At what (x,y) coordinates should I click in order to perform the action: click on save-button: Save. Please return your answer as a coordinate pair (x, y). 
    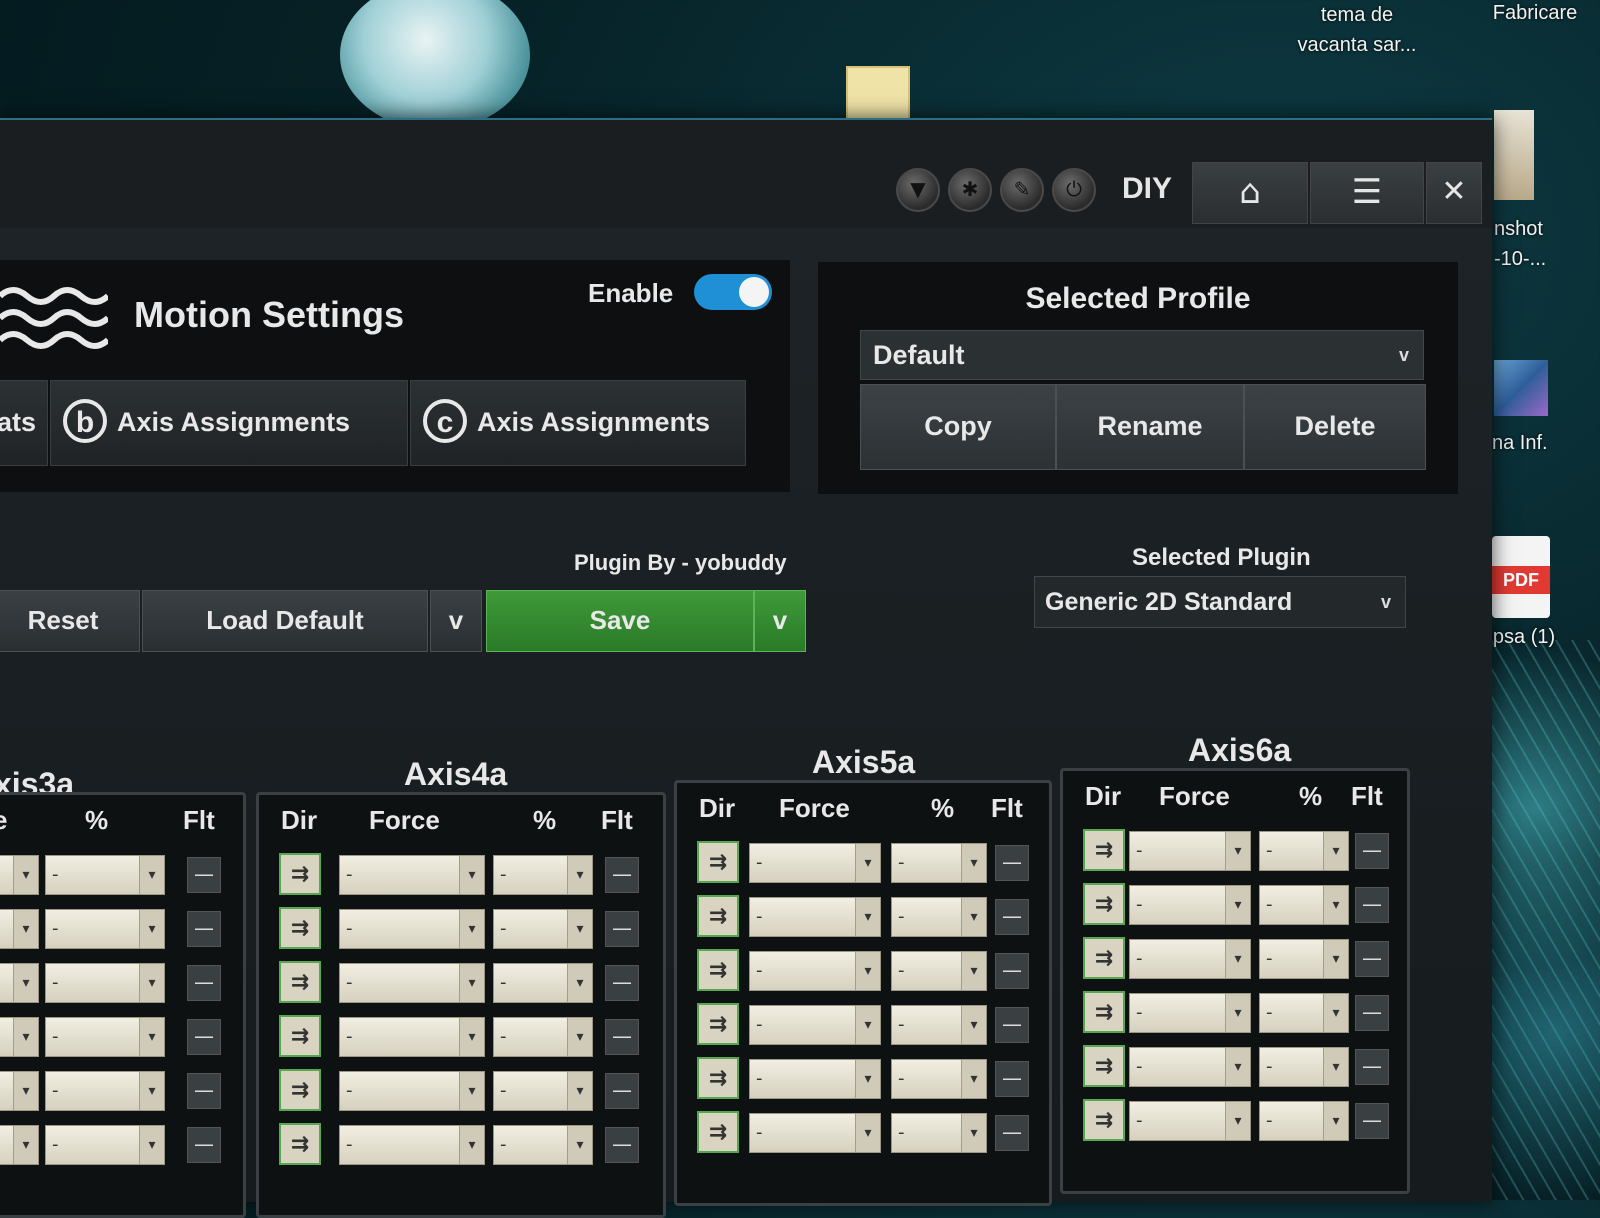
    Looking at the image, I should click on (620, 621).